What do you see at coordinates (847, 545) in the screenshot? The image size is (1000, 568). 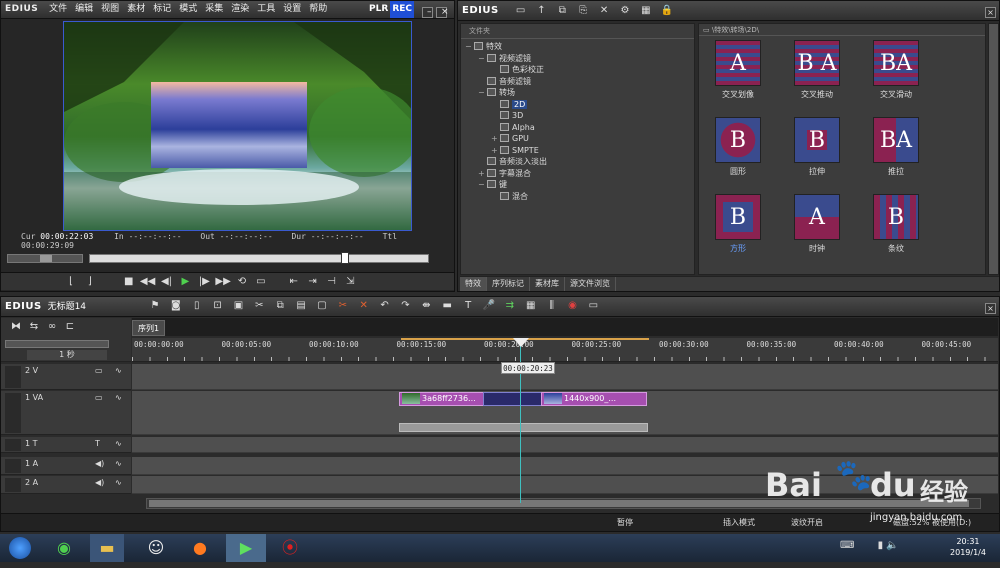 I see `keyboard-icon: ⌨` at bounding box center [847, 545].